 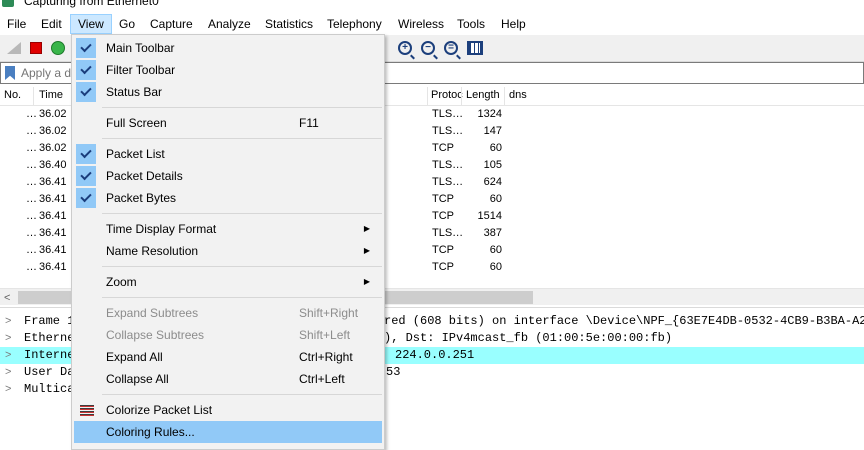 I want to click on menu-go: Go, so click(x=127, y=24).